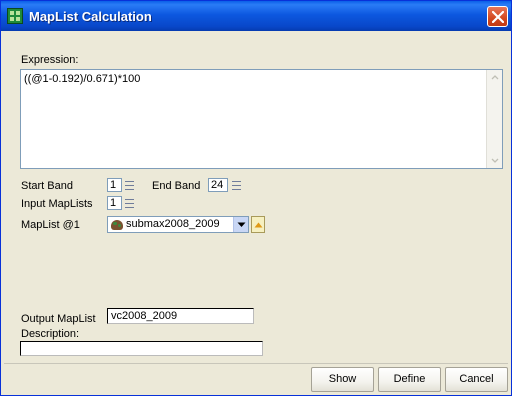 The width and height of the screenshot is (512, 396). I want to click on maplist1-label: MapList @1, so click(50, 225).